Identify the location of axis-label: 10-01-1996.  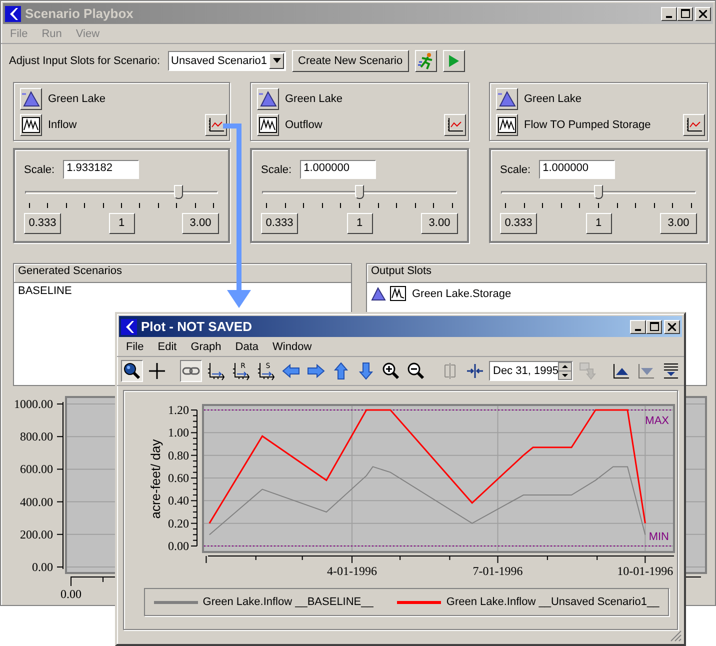
(645, 571).